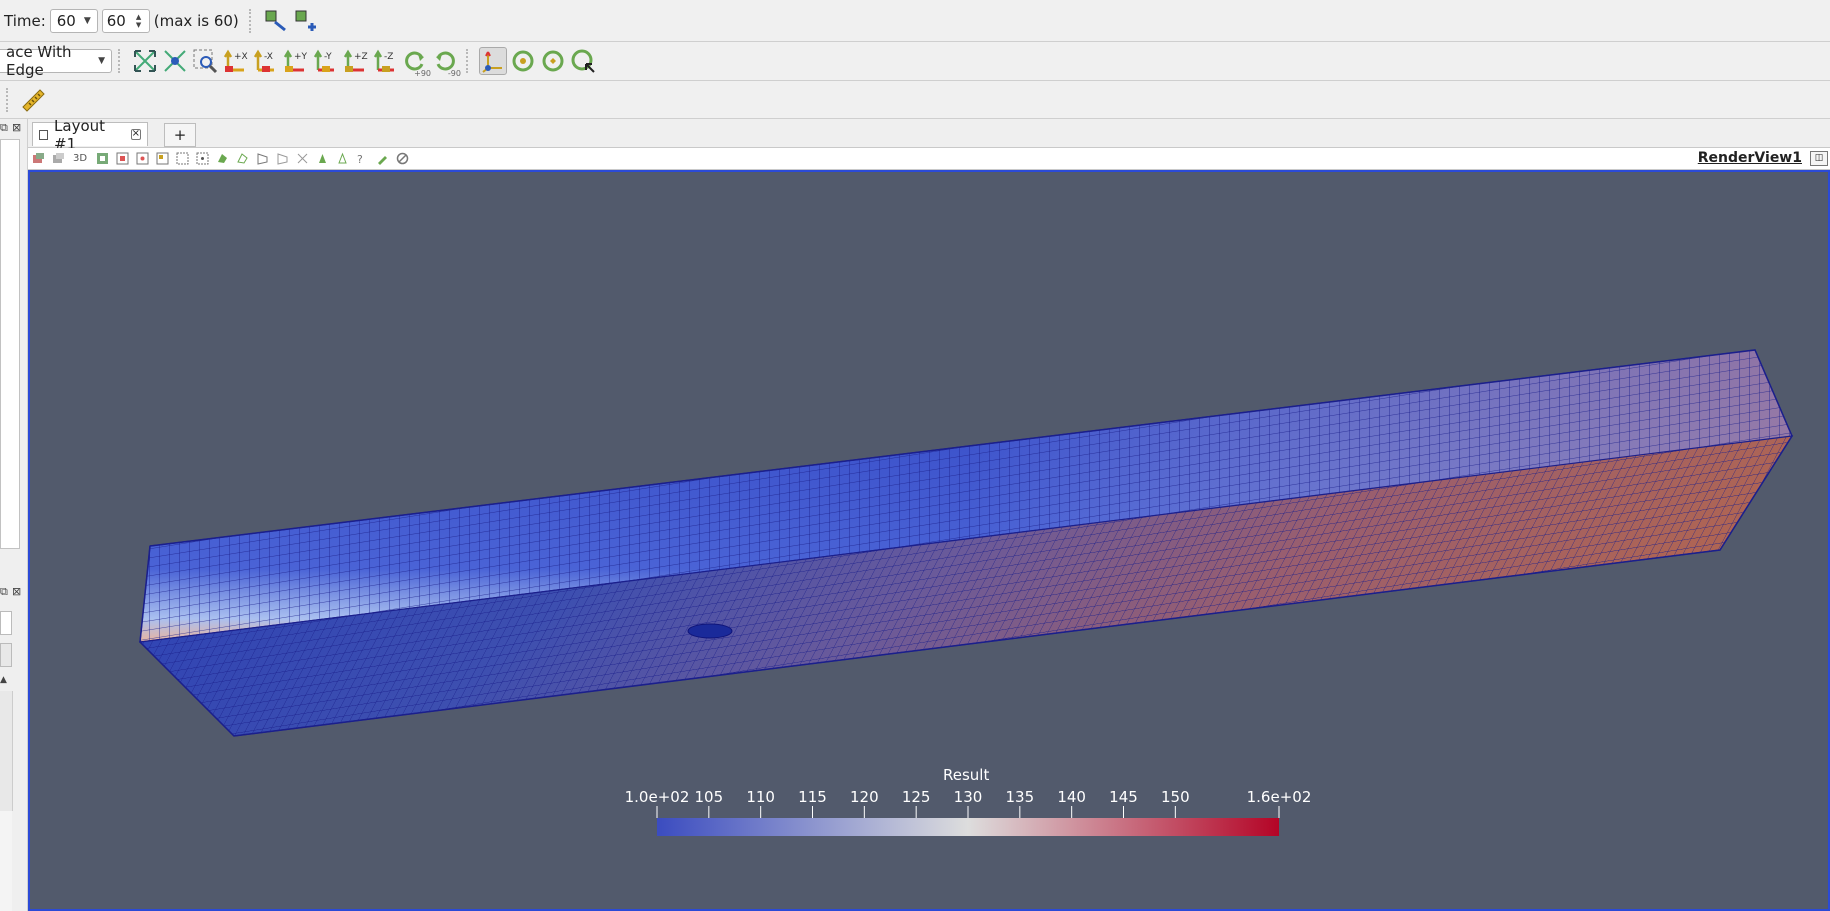 The width and height of the screenshot is (1830, 911). What do you see at coordinates (916, 797) in the screenshot?
I see `color-legend-tick-label: 125` at bounding box center [916, 797].